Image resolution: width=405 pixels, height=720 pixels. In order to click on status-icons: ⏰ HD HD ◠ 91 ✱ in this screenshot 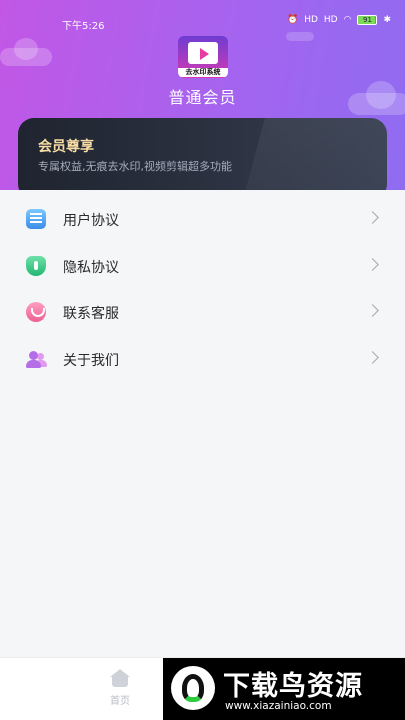, I will do `click(339, 20)`.